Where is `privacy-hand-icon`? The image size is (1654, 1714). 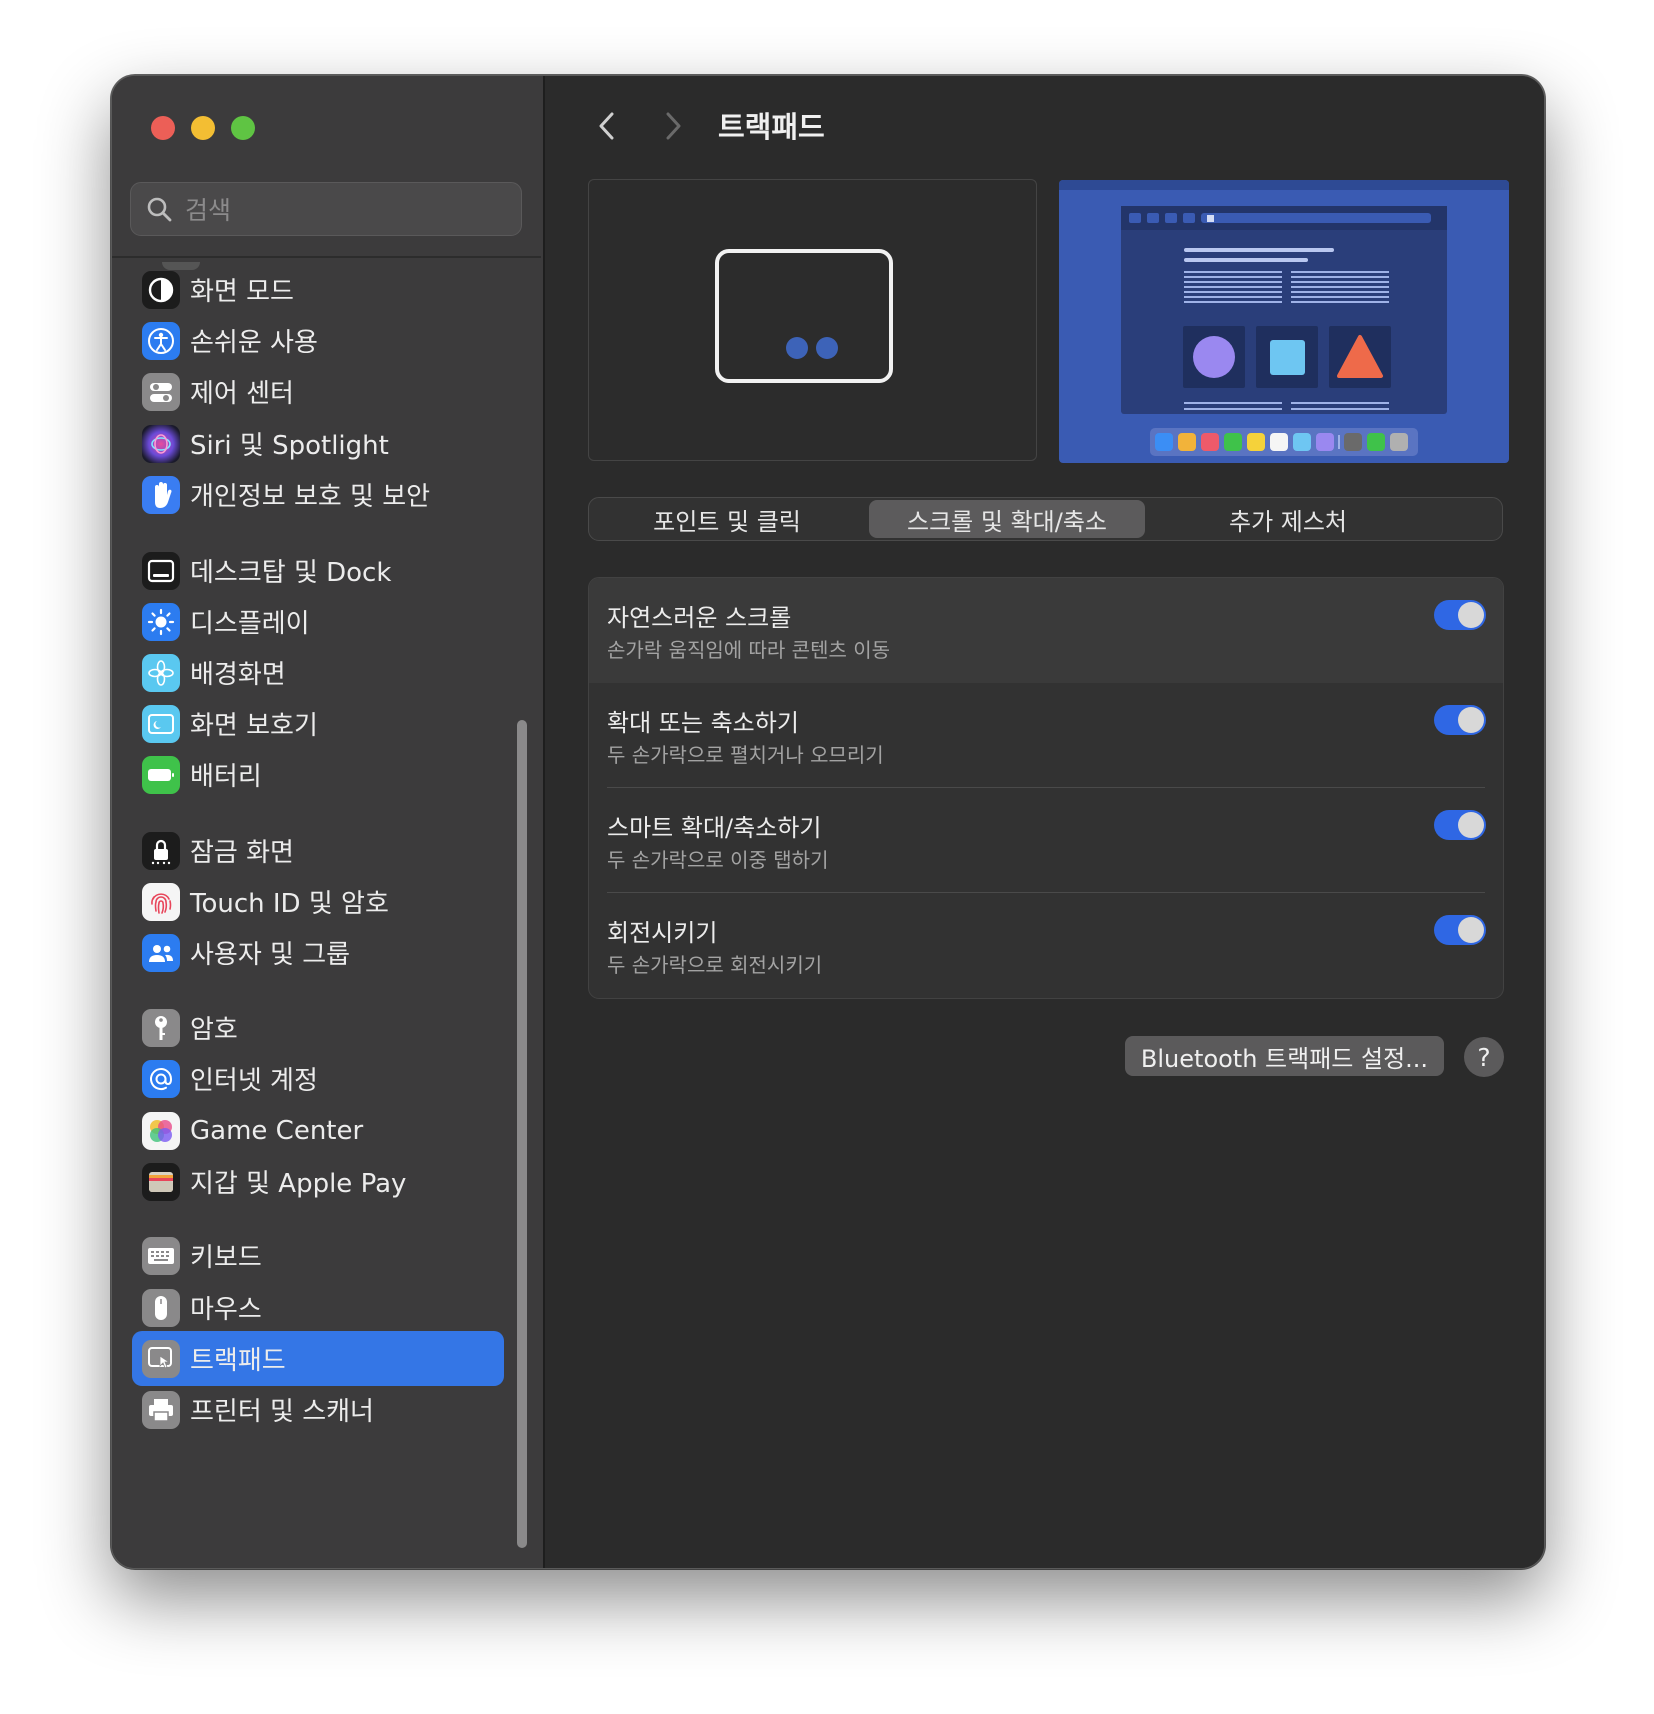
privacy-hand-icon is located at coordinates (161, 494).